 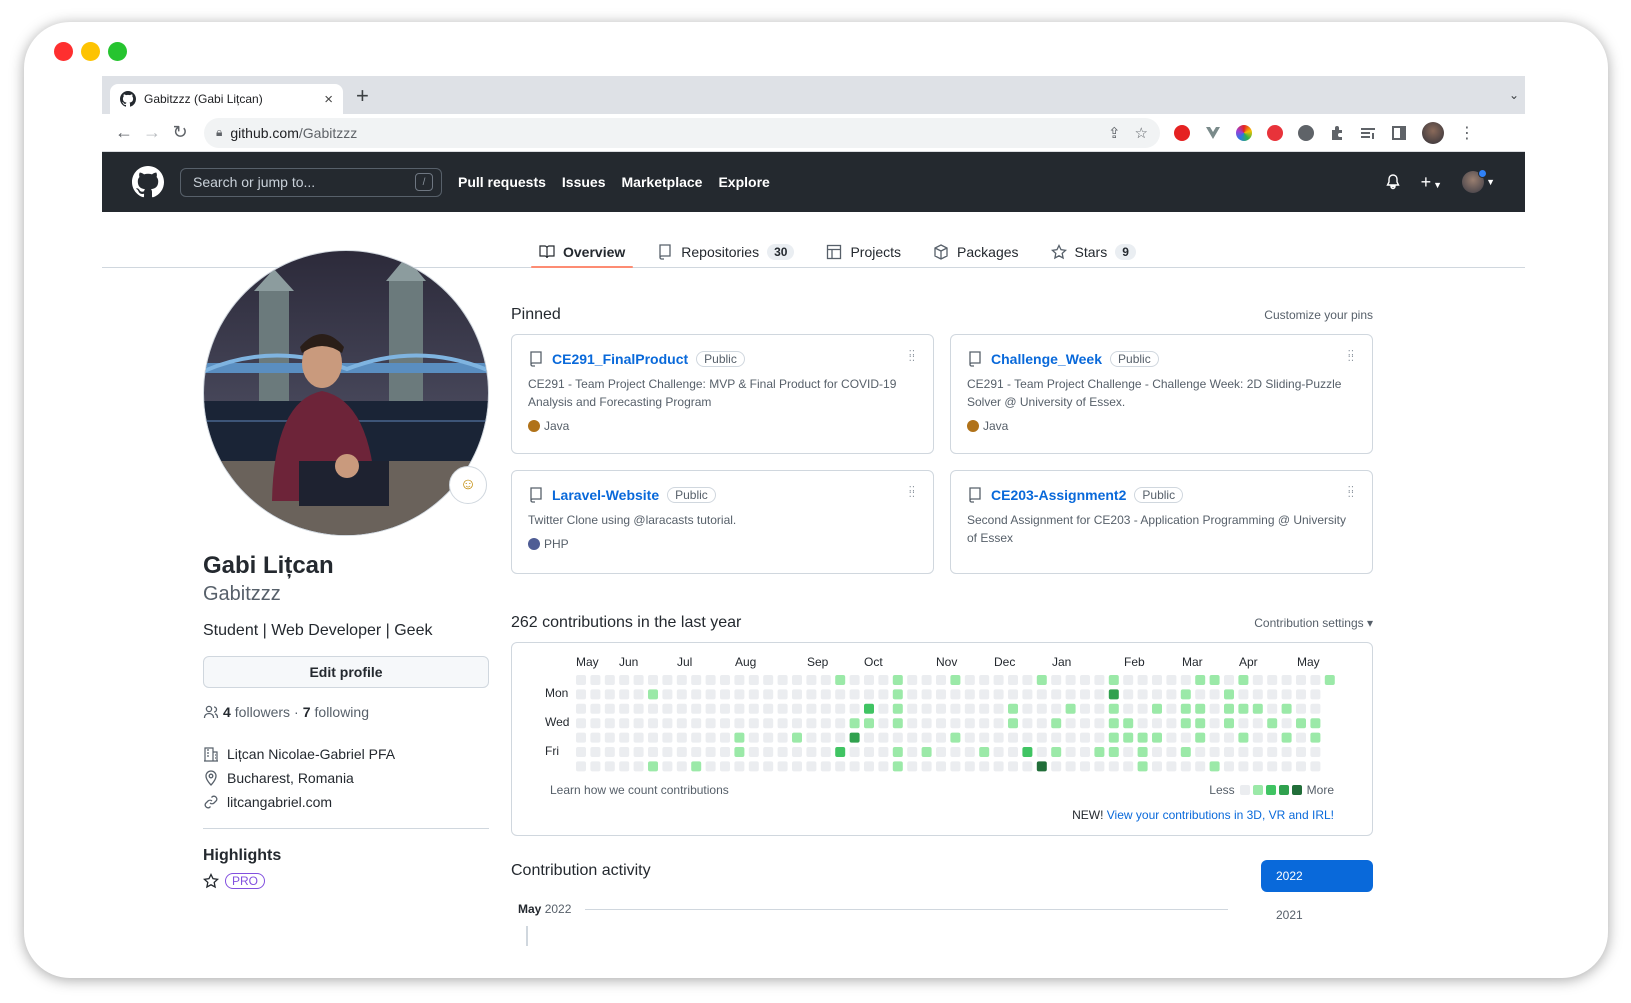 I want to click on color-picker-extension-icon, so click(x=1244, y=132).